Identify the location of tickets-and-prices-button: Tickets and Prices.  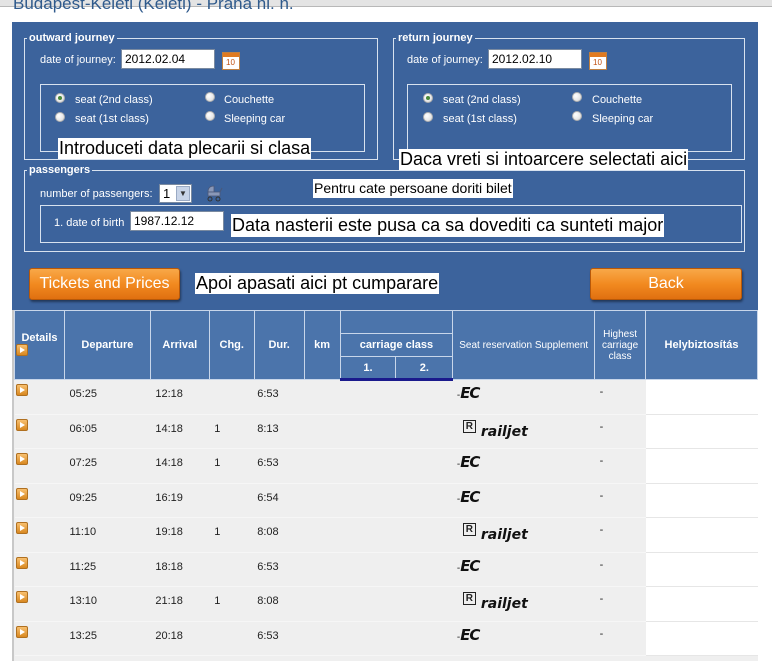
(104, 284).